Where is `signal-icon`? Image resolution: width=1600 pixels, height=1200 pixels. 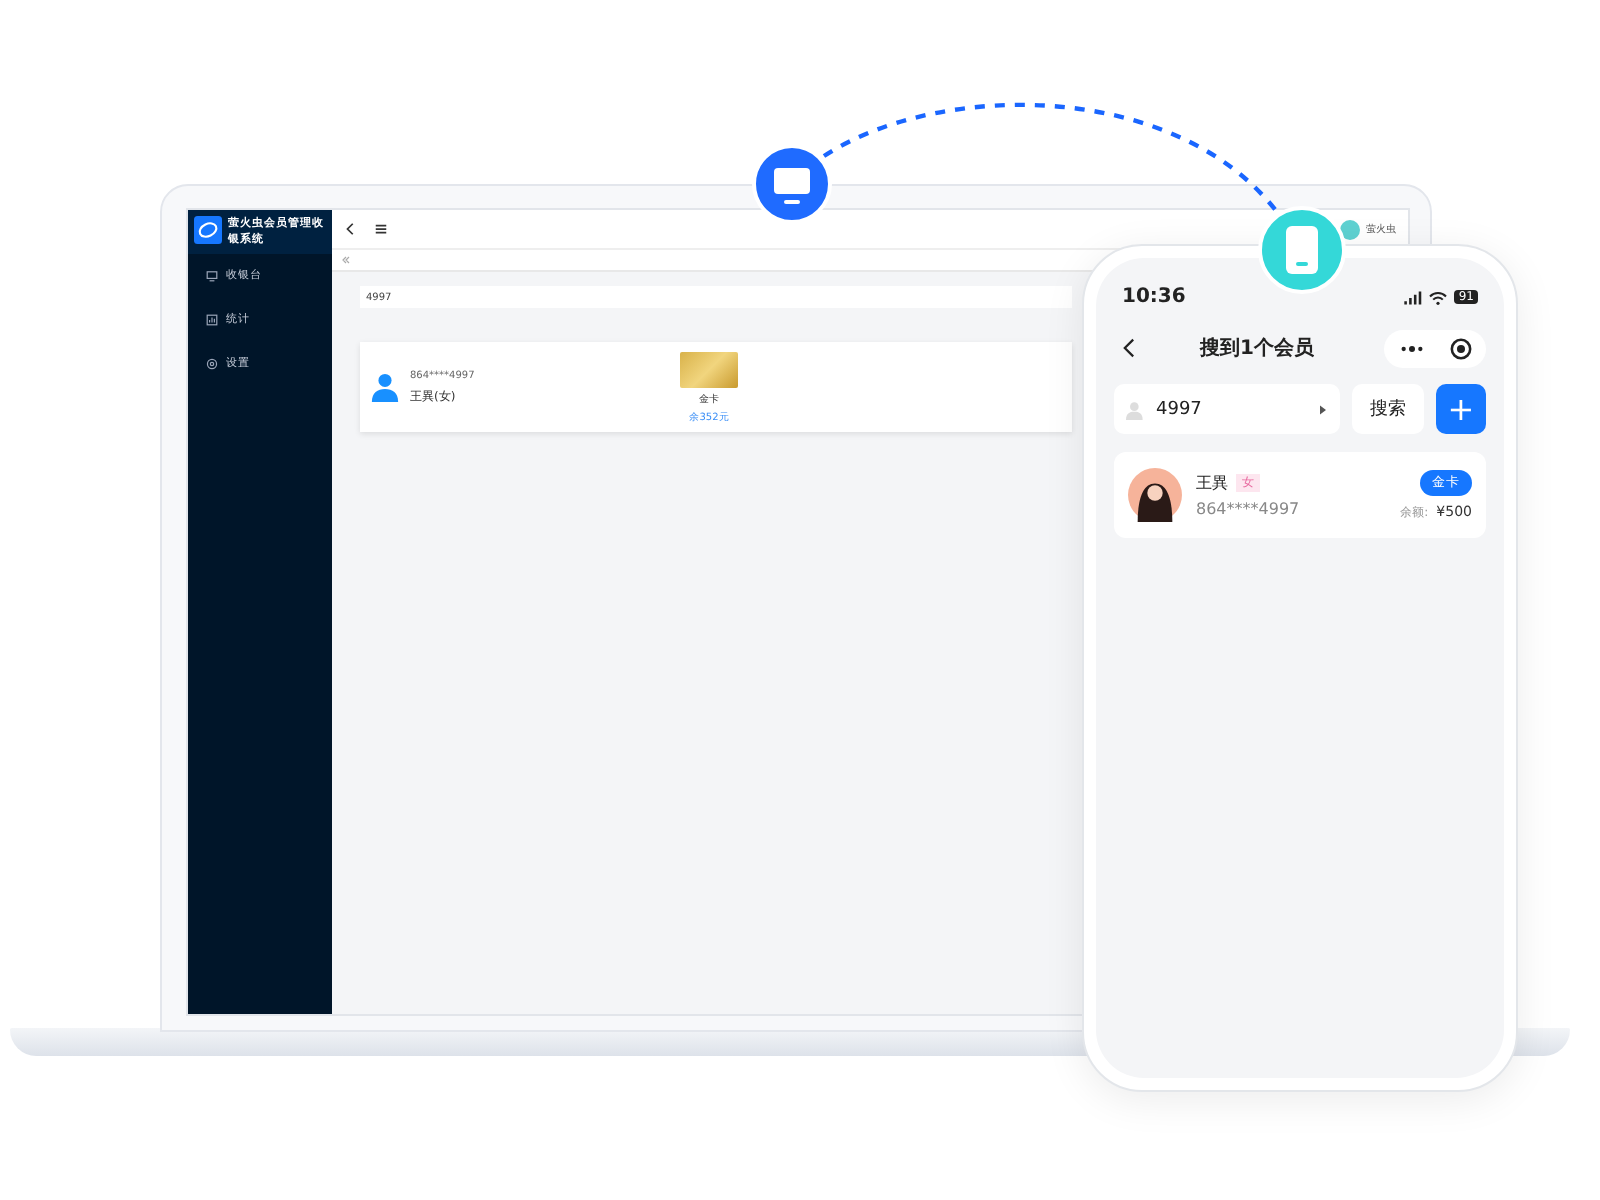
signal-icon is located at coordinates (1412, 297).